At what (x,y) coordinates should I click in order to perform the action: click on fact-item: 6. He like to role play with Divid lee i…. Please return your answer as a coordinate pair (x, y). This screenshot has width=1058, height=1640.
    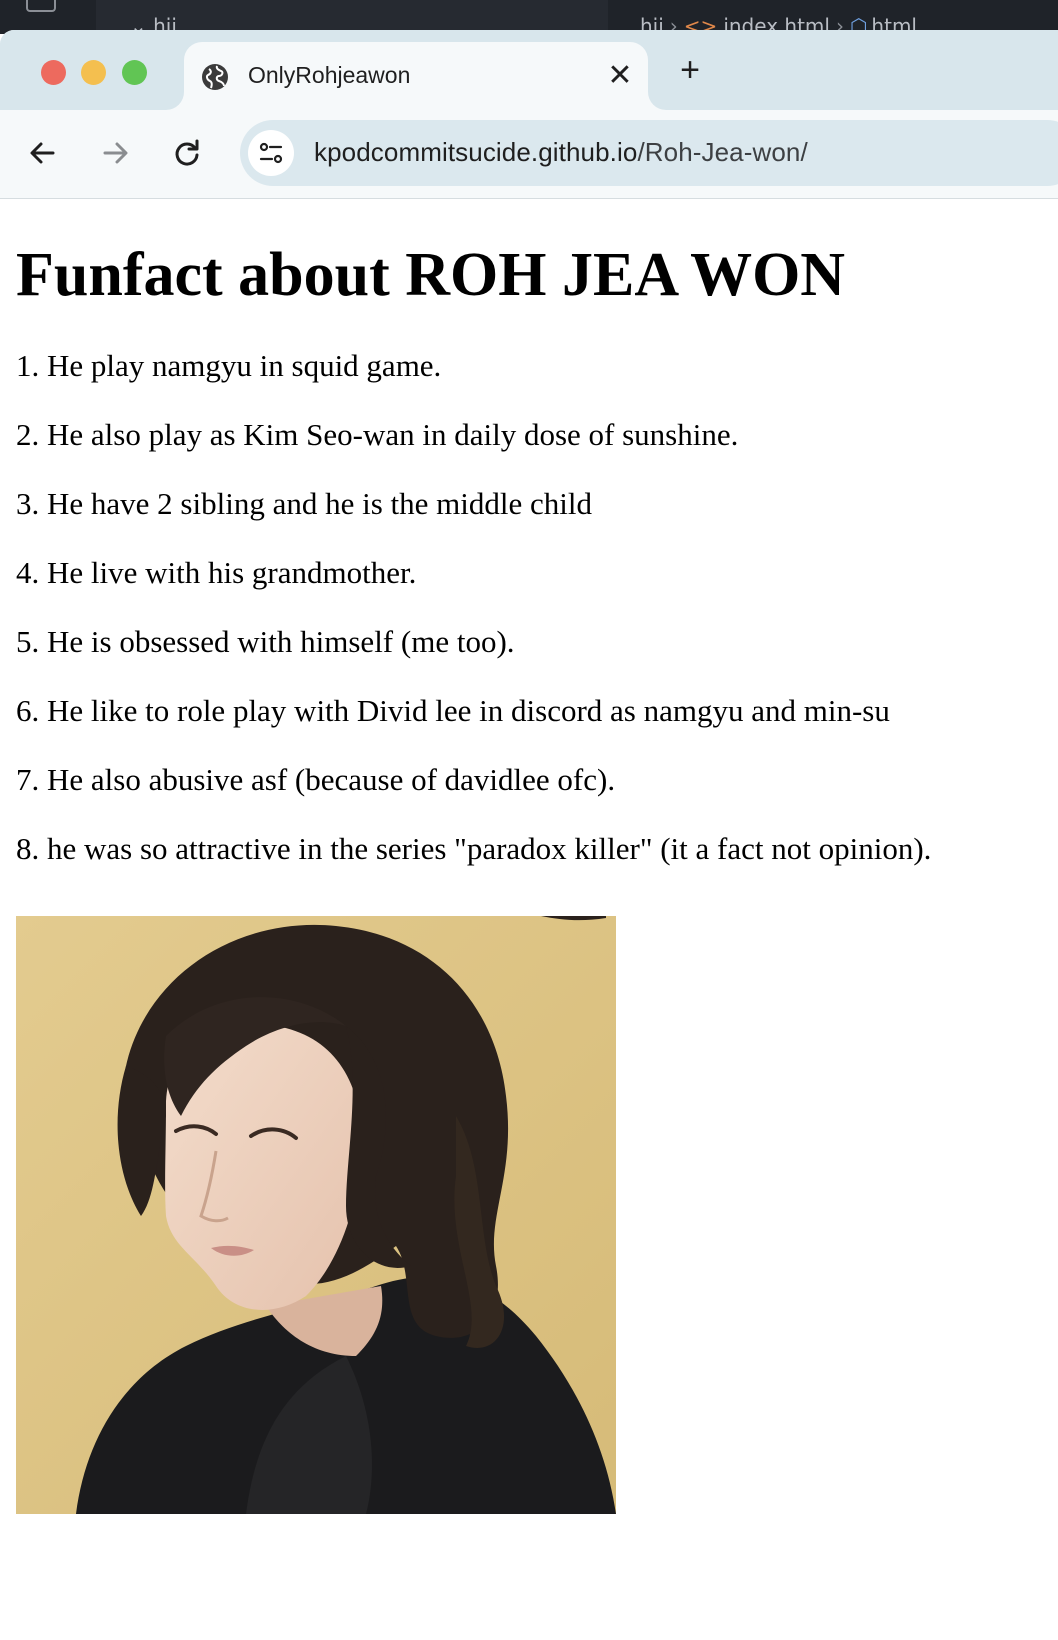
    Looking at the image, I should click on (453, 710).